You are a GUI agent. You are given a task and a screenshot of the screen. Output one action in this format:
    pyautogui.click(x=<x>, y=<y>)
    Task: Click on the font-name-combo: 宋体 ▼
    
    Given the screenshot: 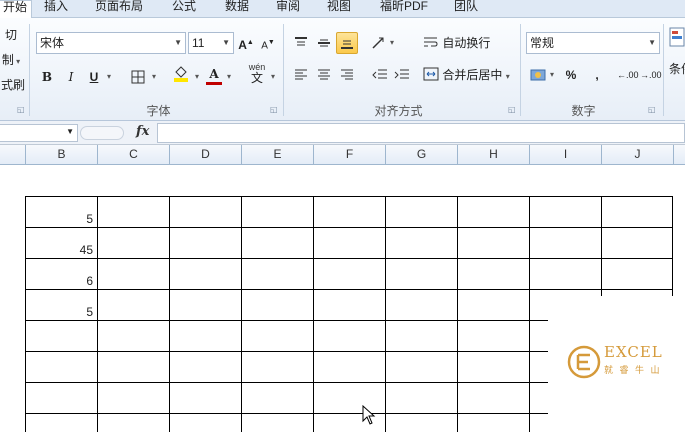 What is the action you would take?
    pyautogui.click(x=111, y=43)
    